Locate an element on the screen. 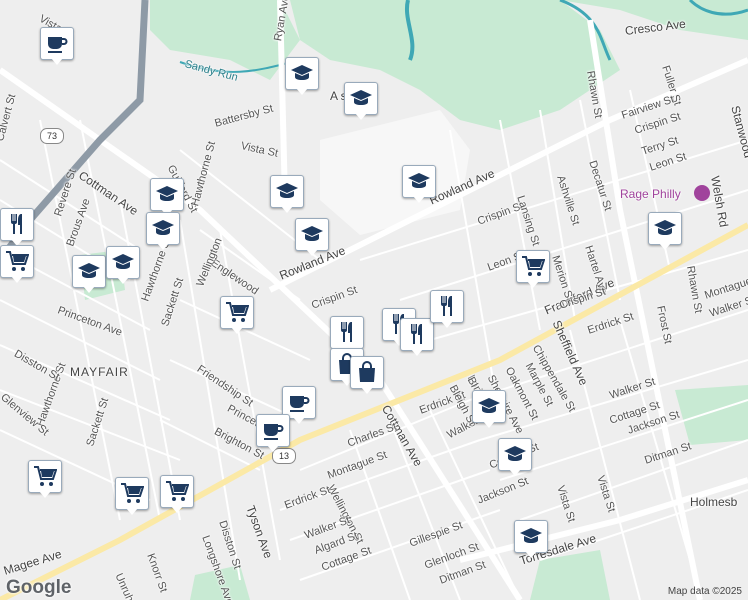 Image resolution: width=748 pixels, height=600 pixels. map-attribution: Map data ©2025 is located at coordinates (704, 591).